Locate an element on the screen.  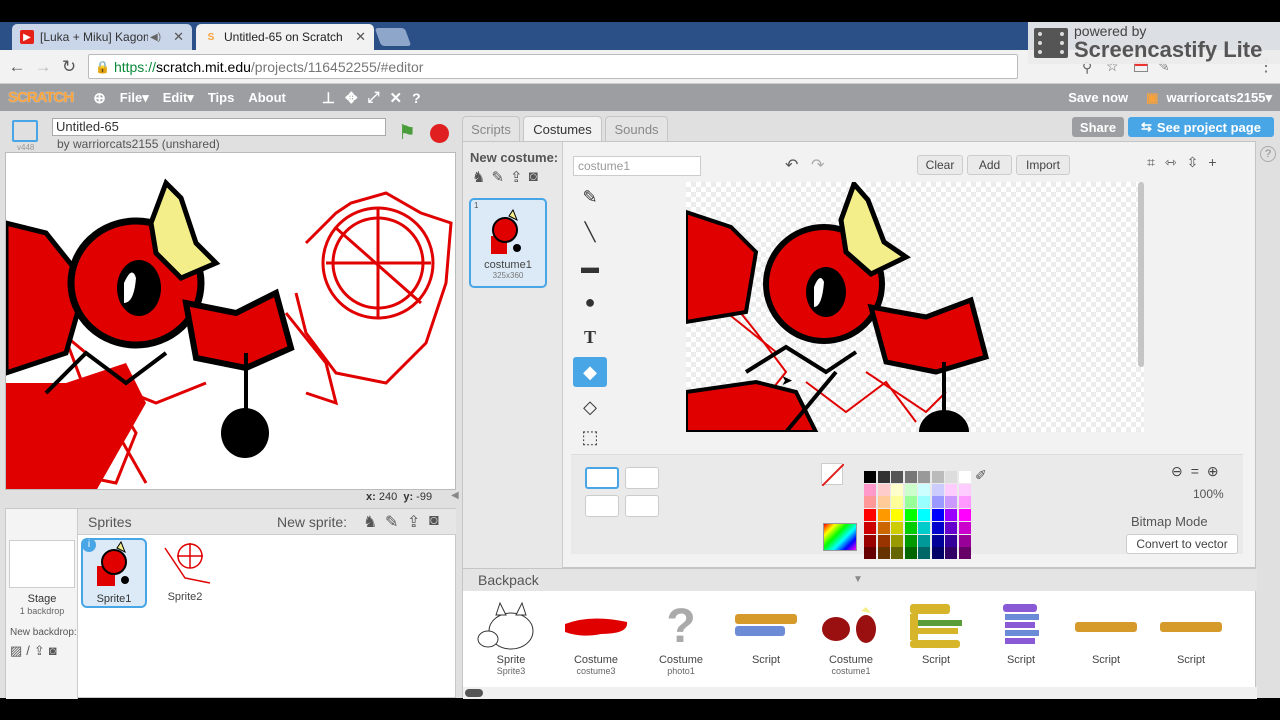
costume-item-costume1: 1 costume1 325x360 is located at coordinates (508, 243).